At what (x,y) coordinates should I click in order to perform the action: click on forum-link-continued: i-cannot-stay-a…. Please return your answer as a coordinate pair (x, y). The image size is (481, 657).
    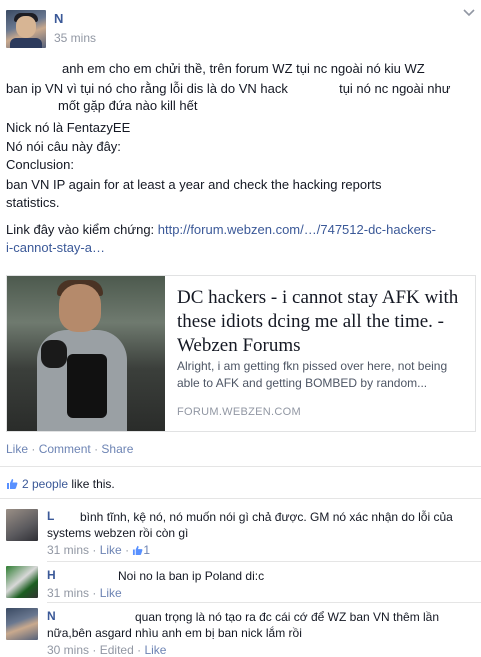
    Looking at the image, I should click on (240, 248).